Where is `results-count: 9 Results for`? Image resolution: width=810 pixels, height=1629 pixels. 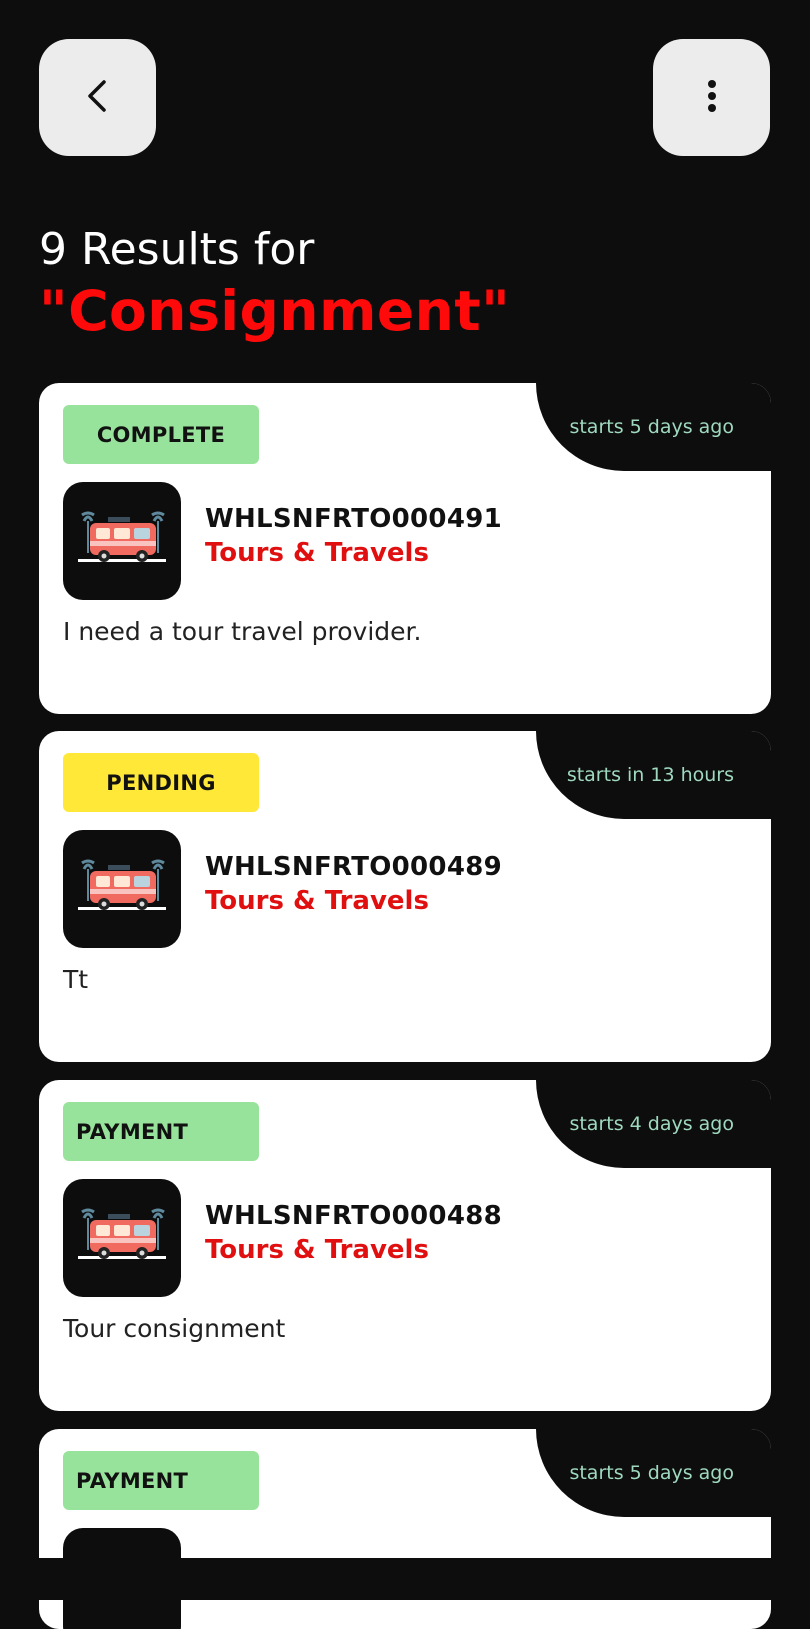
results-count: 9 Results for is located at coordinates (177, 249).